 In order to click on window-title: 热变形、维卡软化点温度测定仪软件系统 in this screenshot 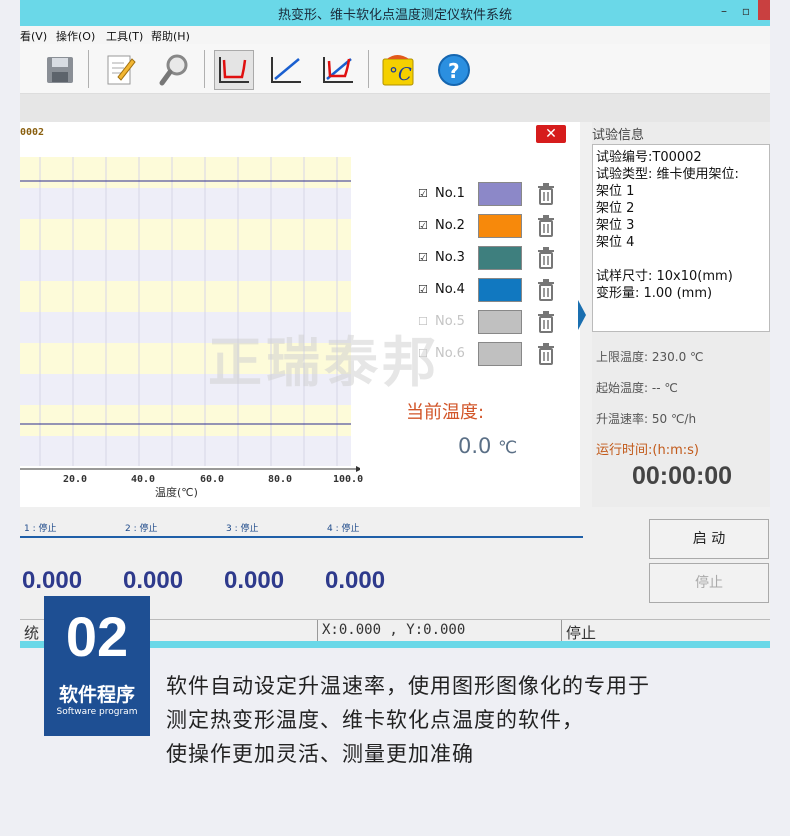, I will do `click(394, 15)`.